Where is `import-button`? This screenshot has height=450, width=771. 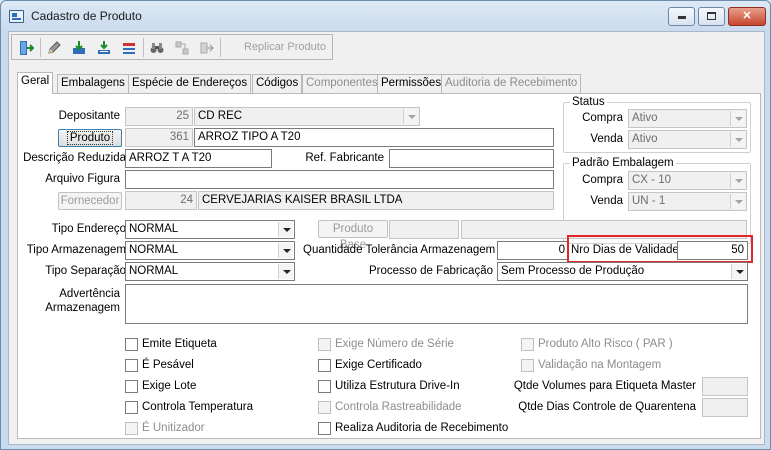 import-button is located at coordinates (104, 47).